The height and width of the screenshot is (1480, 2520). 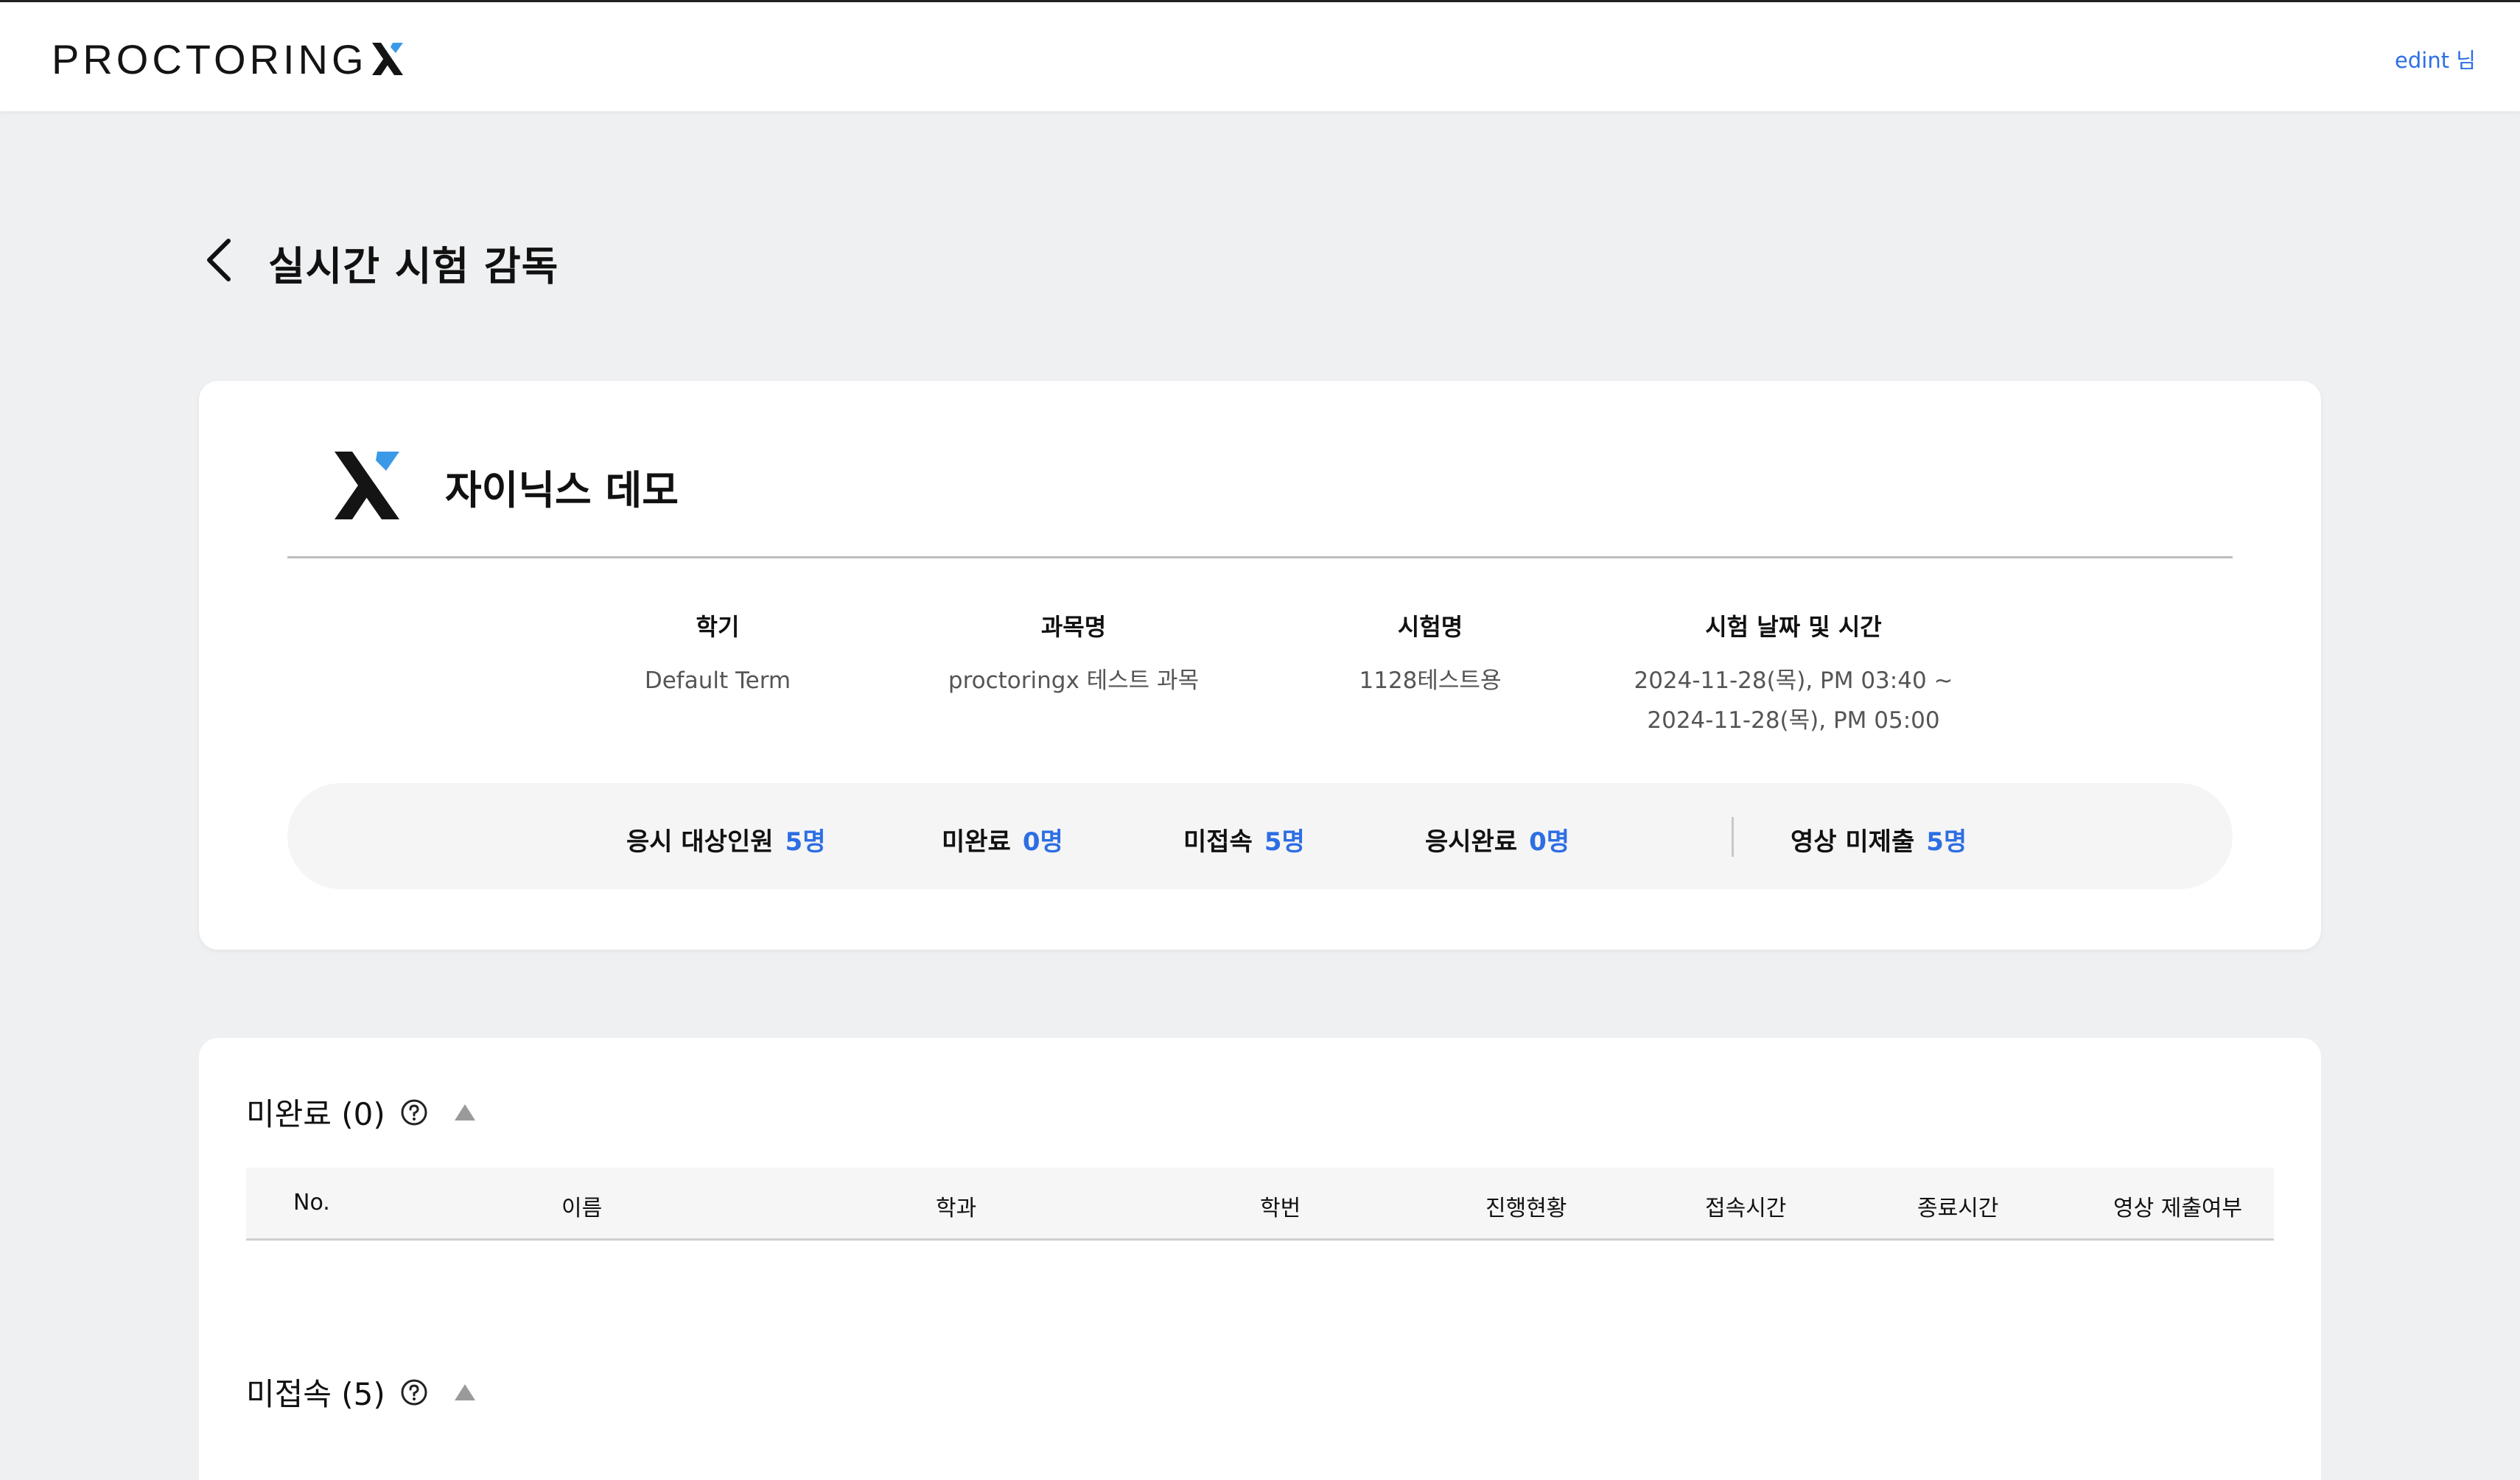 I want to click on column-header-no: No., so click(x=311, y=1203).